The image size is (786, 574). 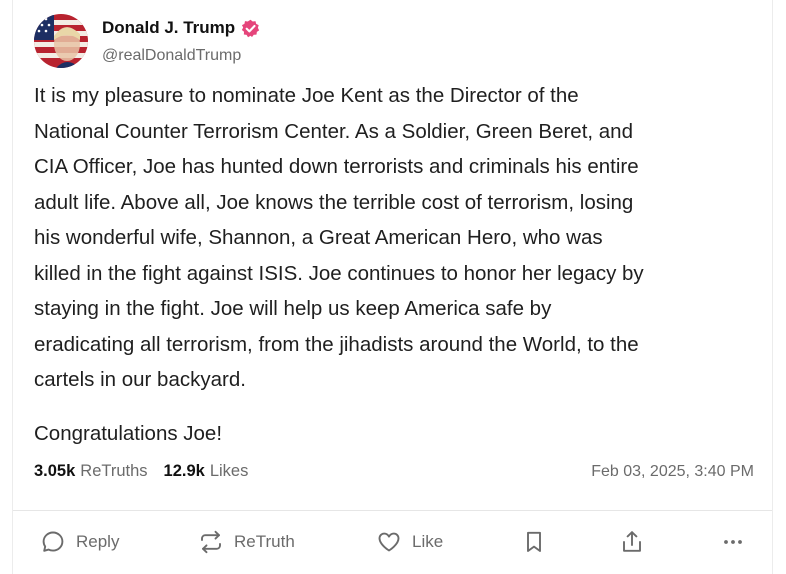 I want to click on reply-button: Reply, so click(x=79, y=542).